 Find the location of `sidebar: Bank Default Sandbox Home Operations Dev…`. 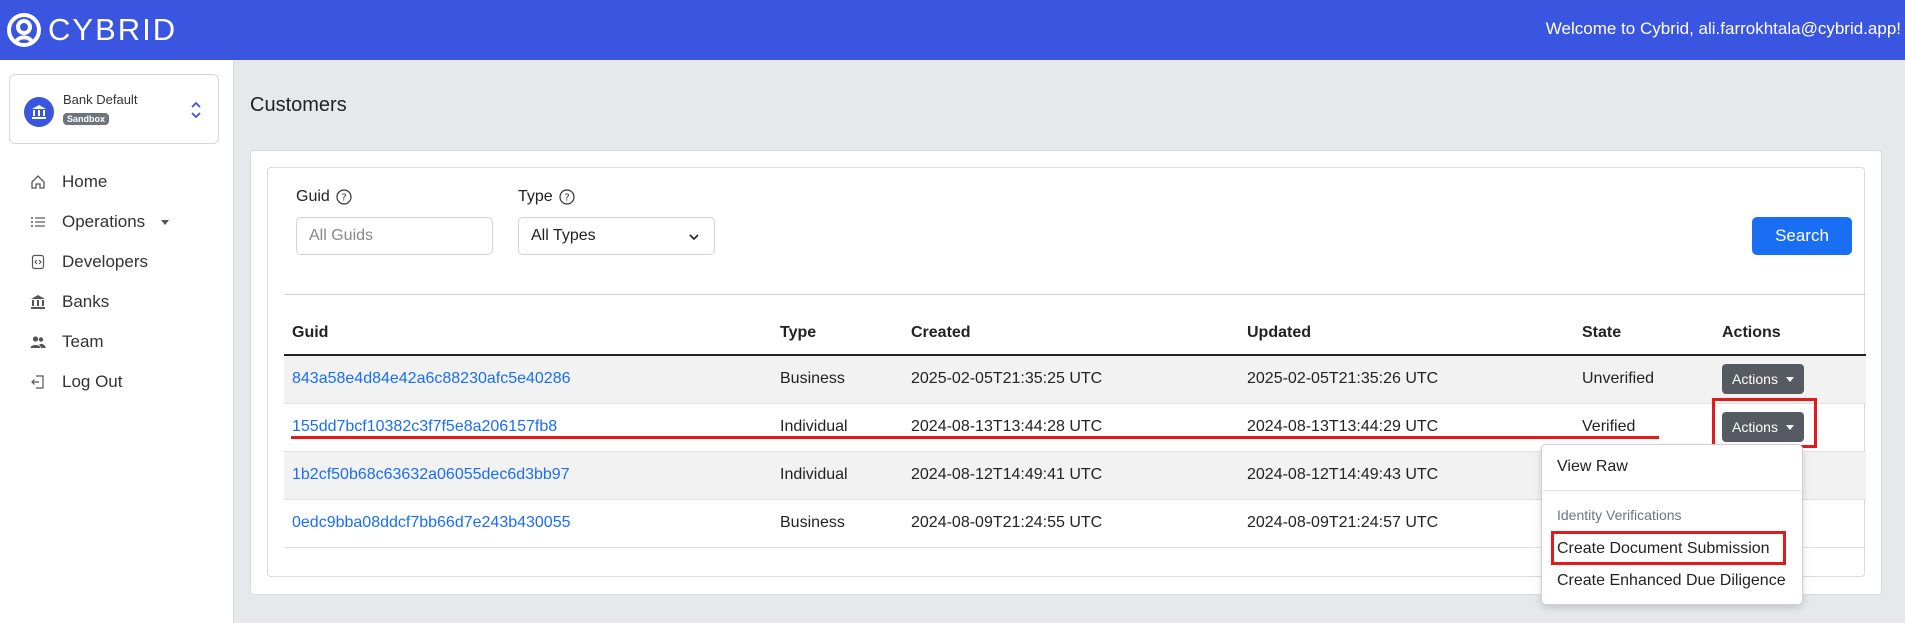

sidebar: Bank Default Sandbox Home Operations Dev… is located at coordinates (117, 341).